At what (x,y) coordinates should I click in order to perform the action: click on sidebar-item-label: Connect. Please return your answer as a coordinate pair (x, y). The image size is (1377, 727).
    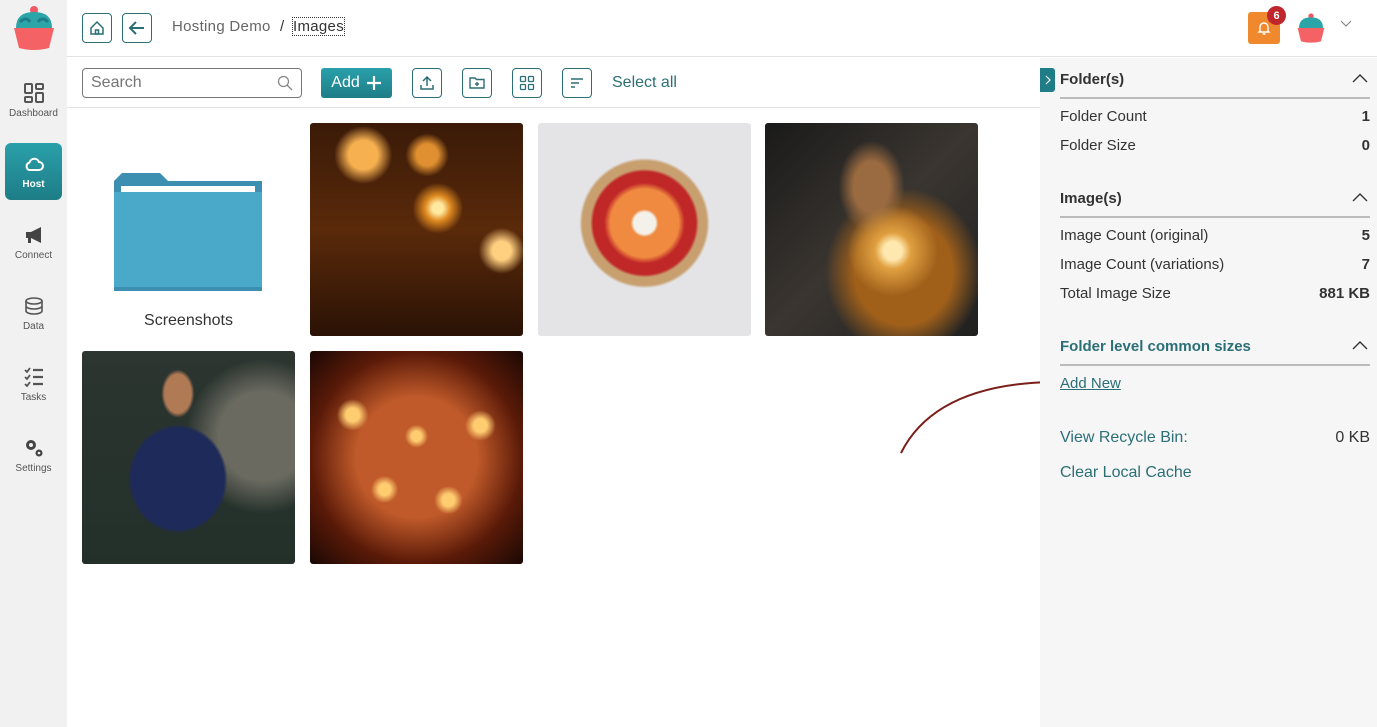
    Looking at the image, I should click on (33, 255).